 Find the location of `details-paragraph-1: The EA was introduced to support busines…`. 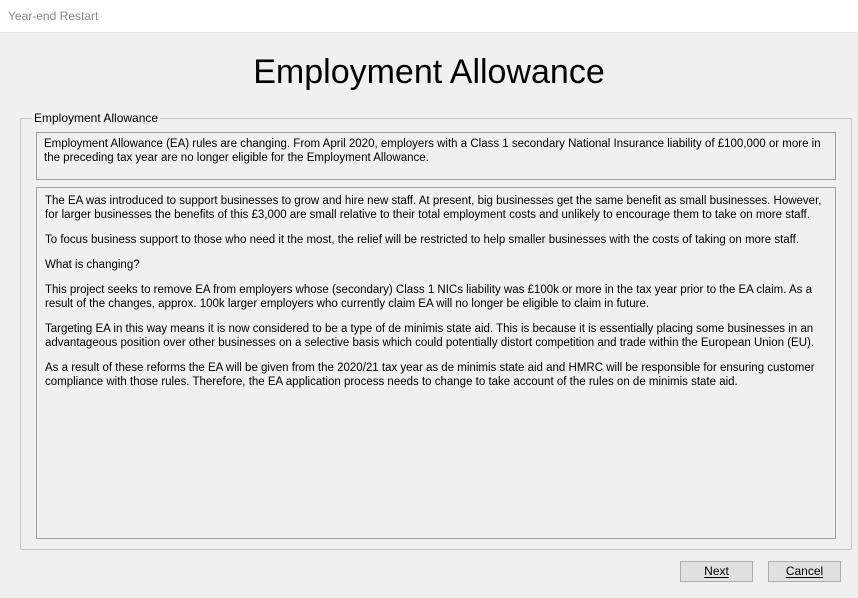

details-paragraph-1: The EA was introduced to support busines… is located at coordinates (433, 208).